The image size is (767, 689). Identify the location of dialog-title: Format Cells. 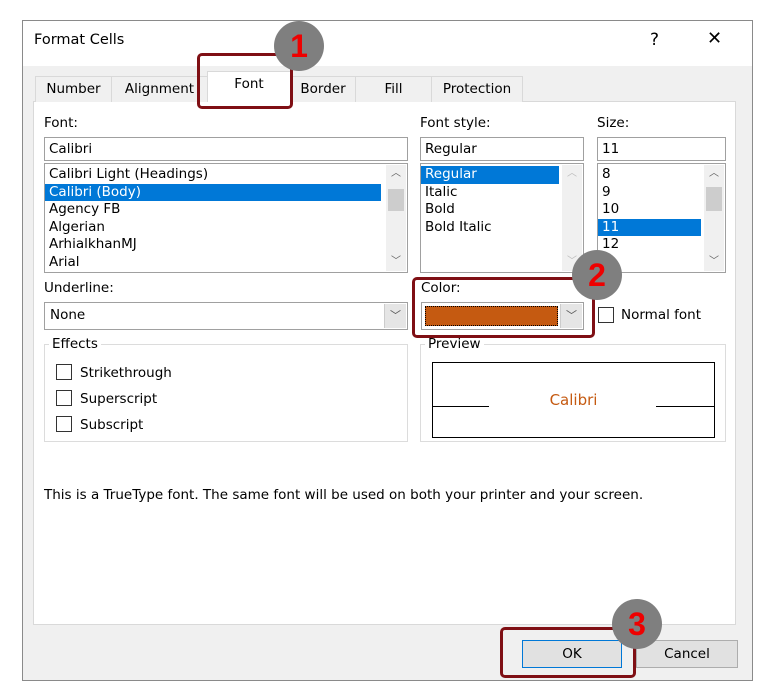
(79, 40).